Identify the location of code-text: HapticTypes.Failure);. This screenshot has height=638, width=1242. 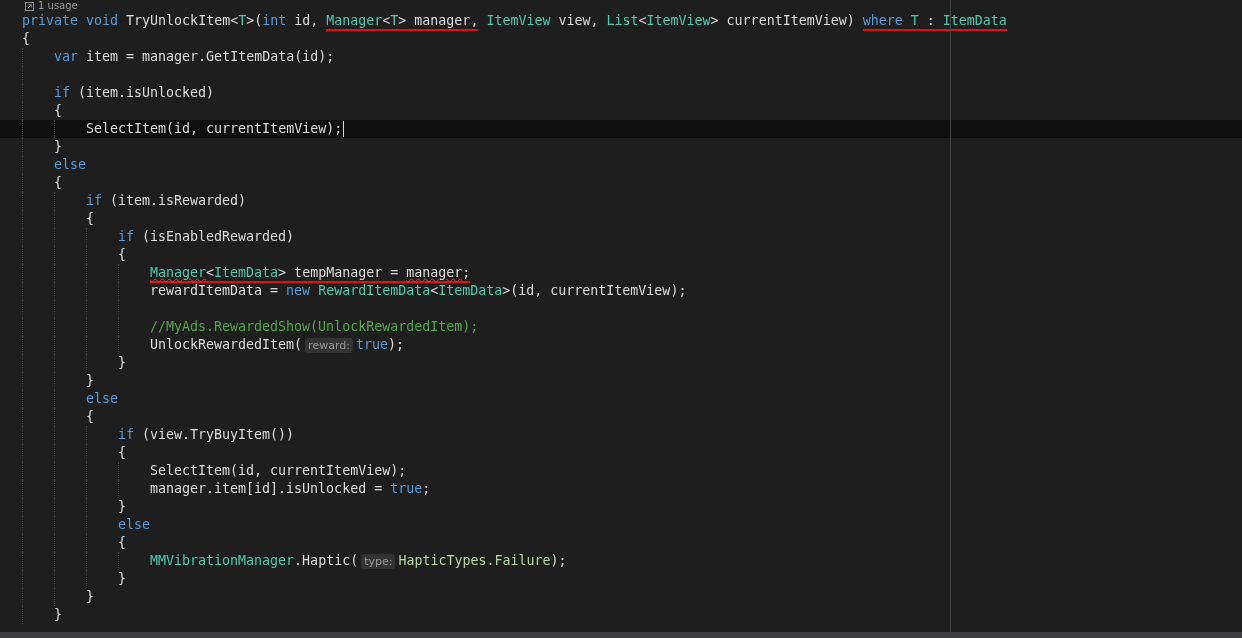
(482, 561).